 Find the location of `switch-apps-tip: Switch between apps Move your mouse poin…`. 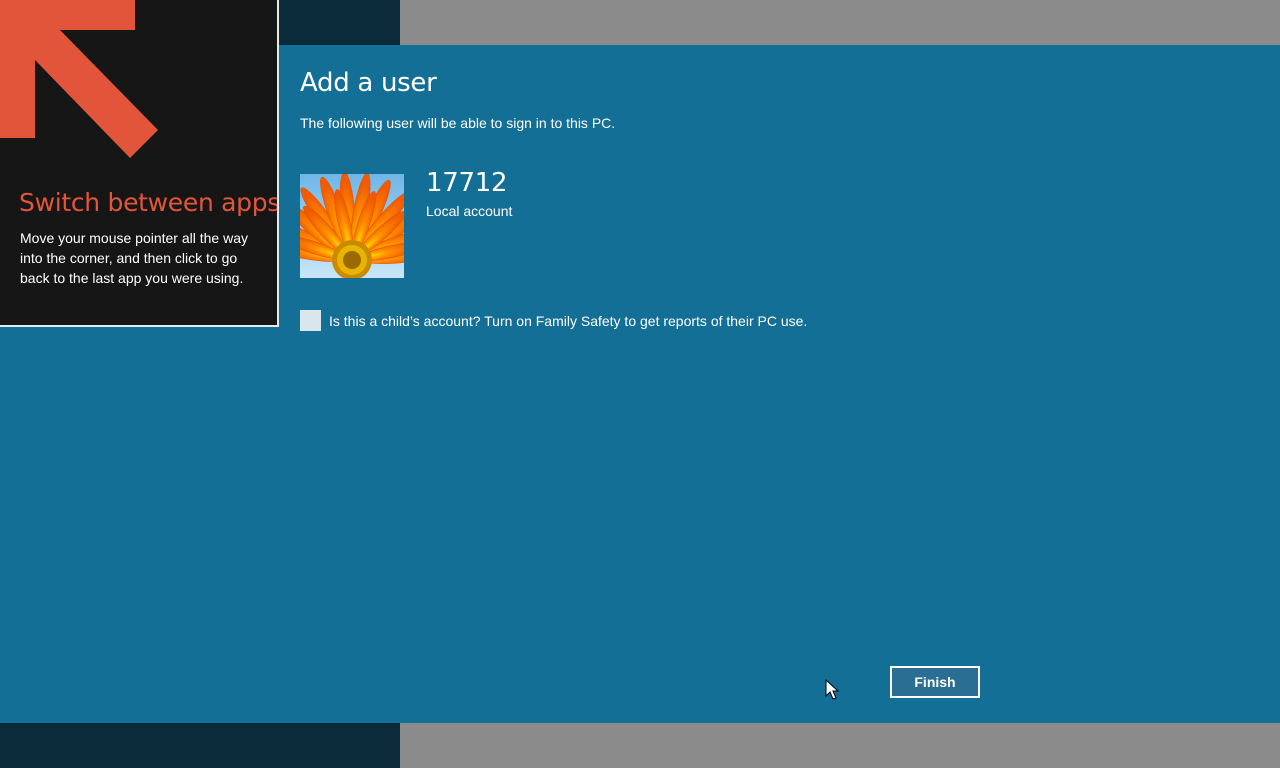

switch-apps-tip: Switch between apps Move your mouse poin… is located at coordinates (139, 163).